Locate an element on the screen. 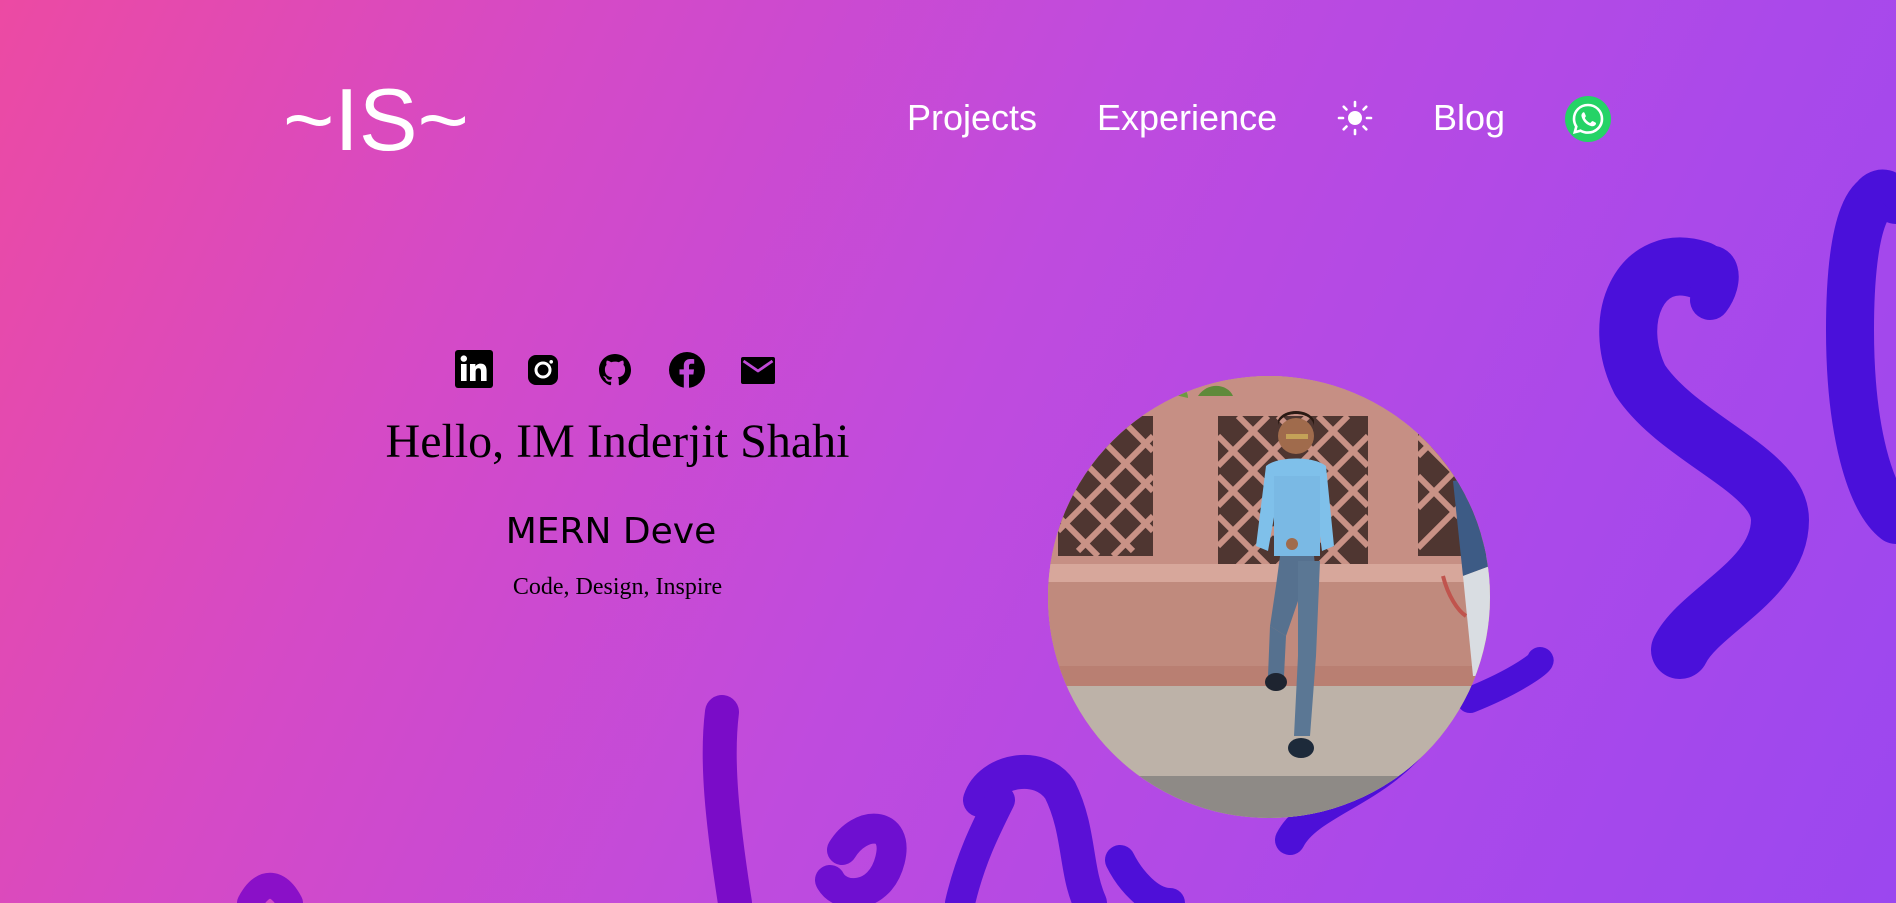 Image resolution: width=1896 pixels, height=903 pixels. linkedin-link is located at coordinates (475, 370).